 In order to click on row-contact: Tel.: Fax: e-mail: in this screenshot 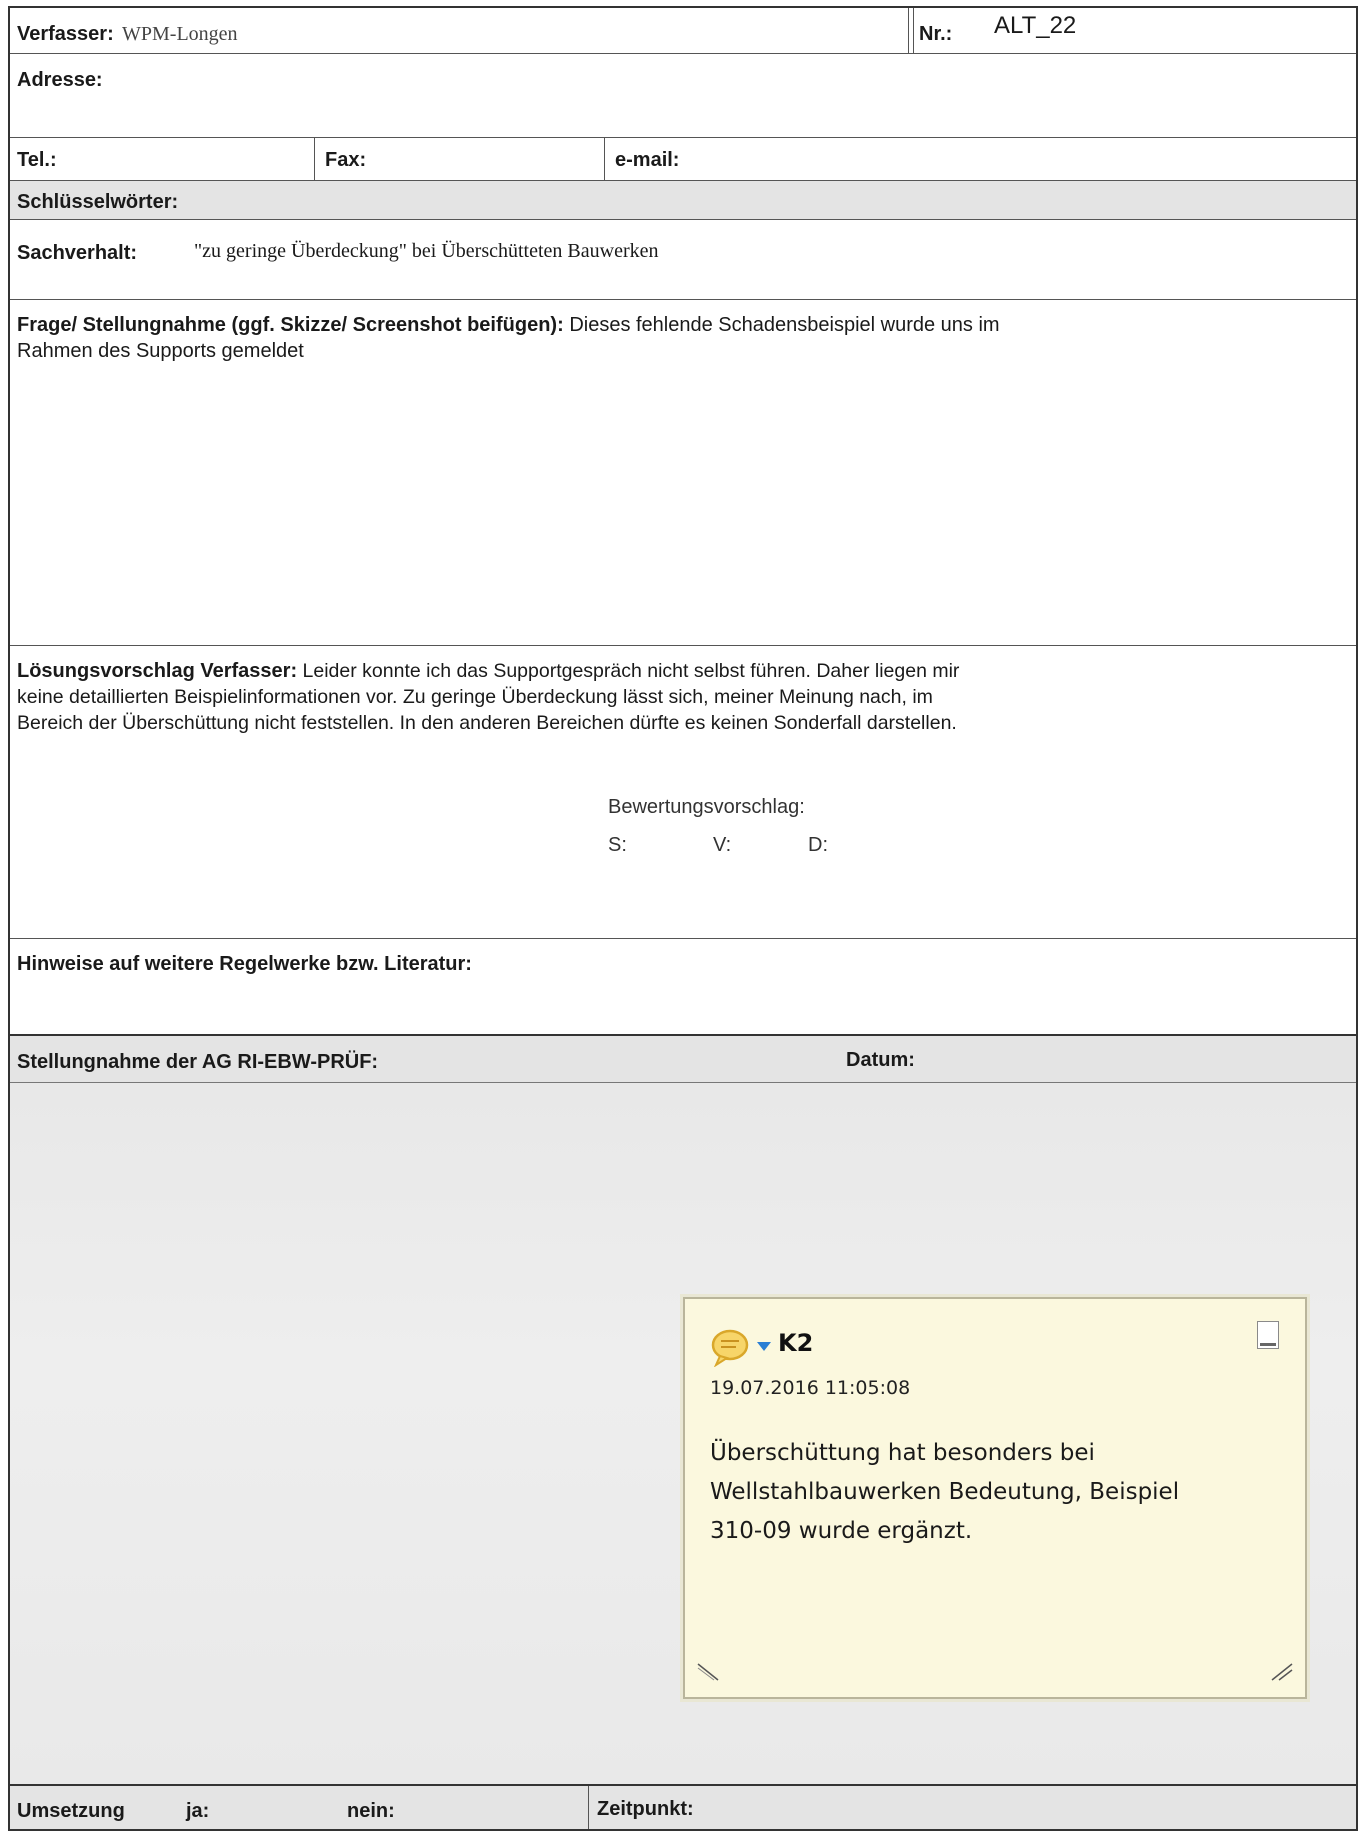, I will do `click(683, 159)`.